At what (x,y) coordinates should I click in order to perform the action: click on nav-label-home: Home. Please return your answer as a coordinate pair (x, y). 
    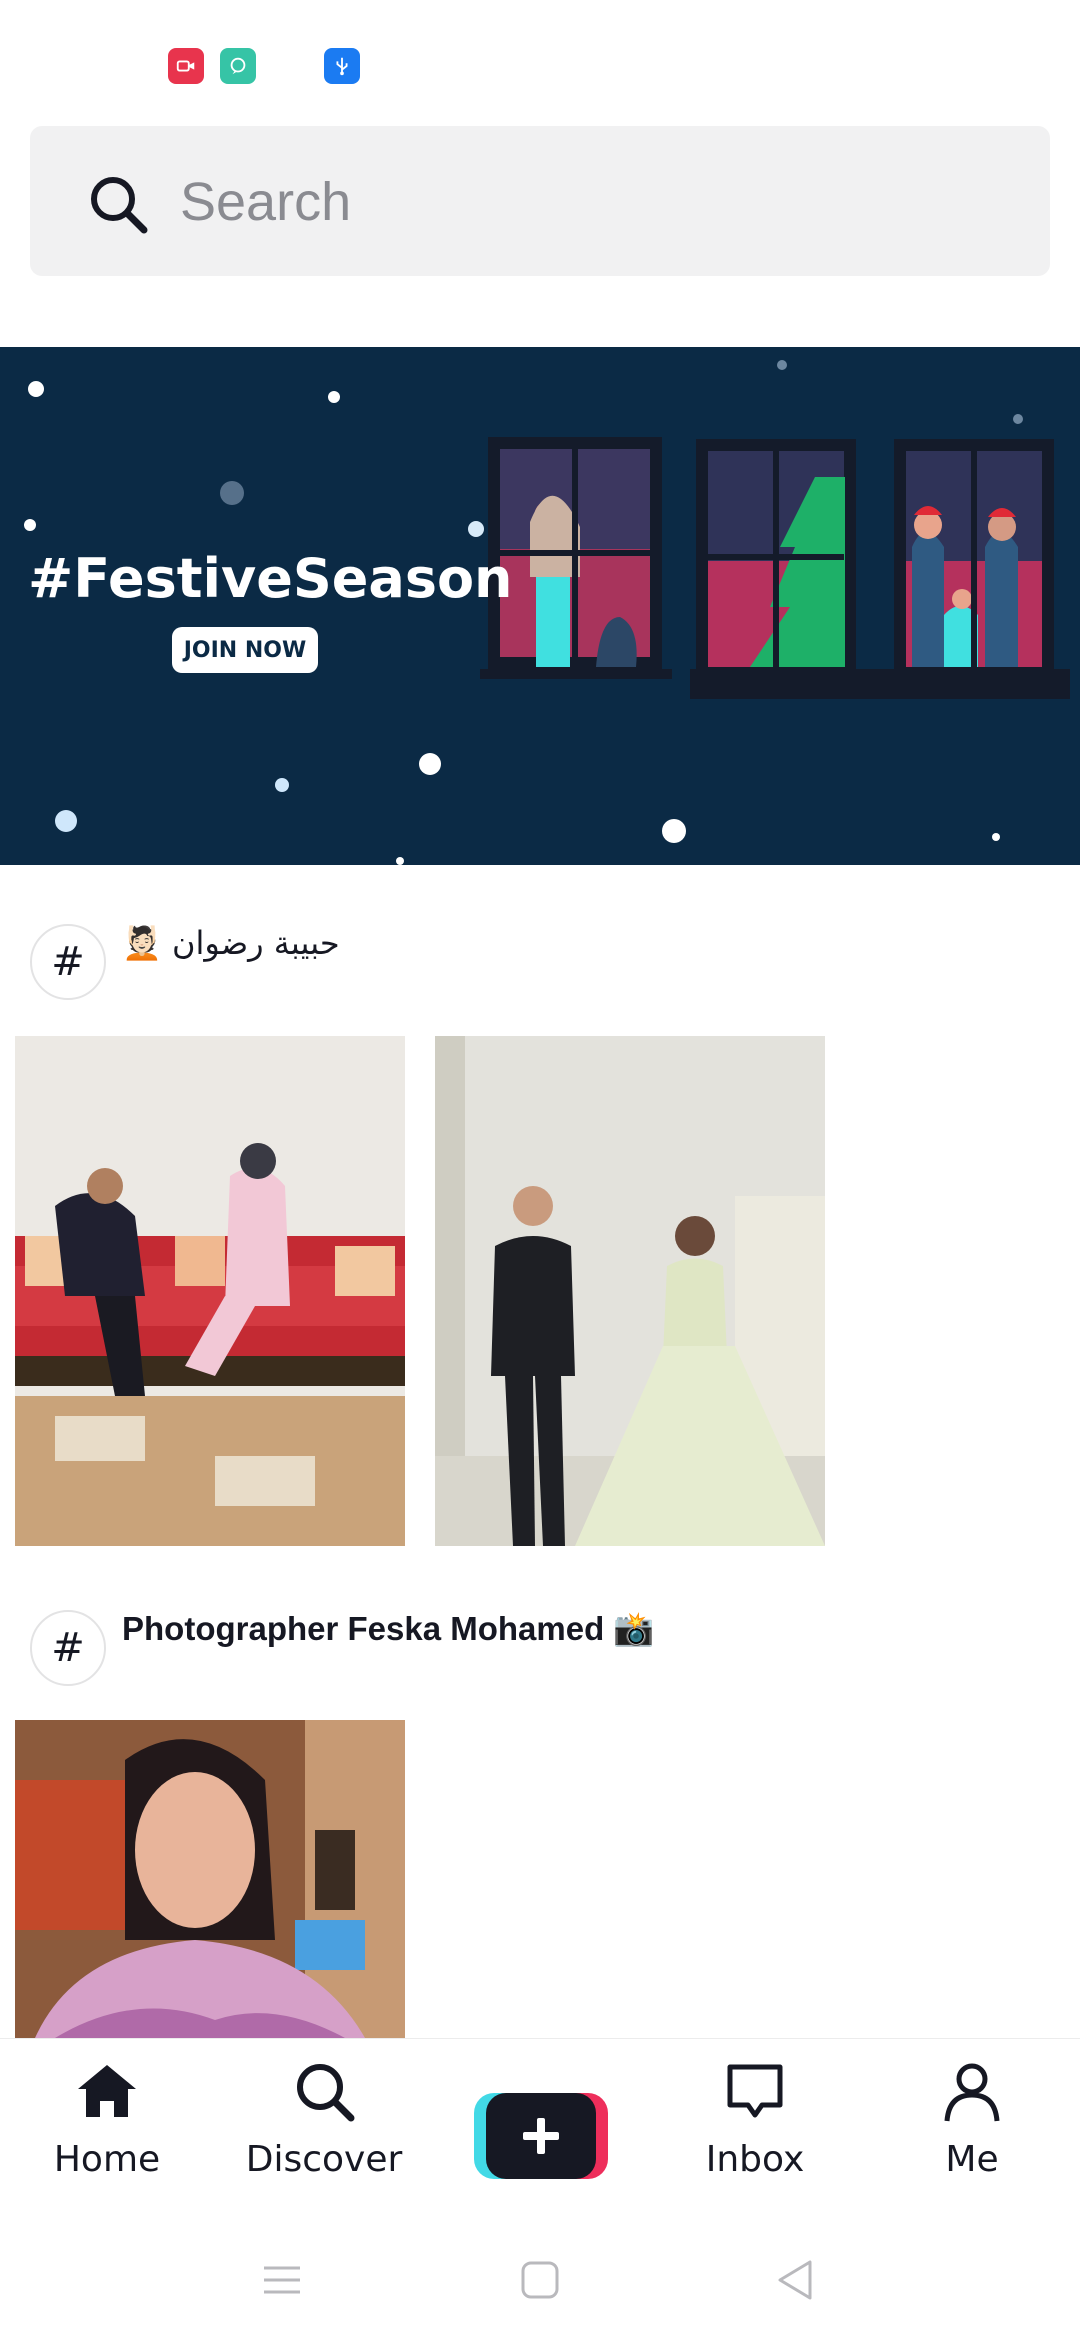
    Looking at the image, I should click on (107, 2159).